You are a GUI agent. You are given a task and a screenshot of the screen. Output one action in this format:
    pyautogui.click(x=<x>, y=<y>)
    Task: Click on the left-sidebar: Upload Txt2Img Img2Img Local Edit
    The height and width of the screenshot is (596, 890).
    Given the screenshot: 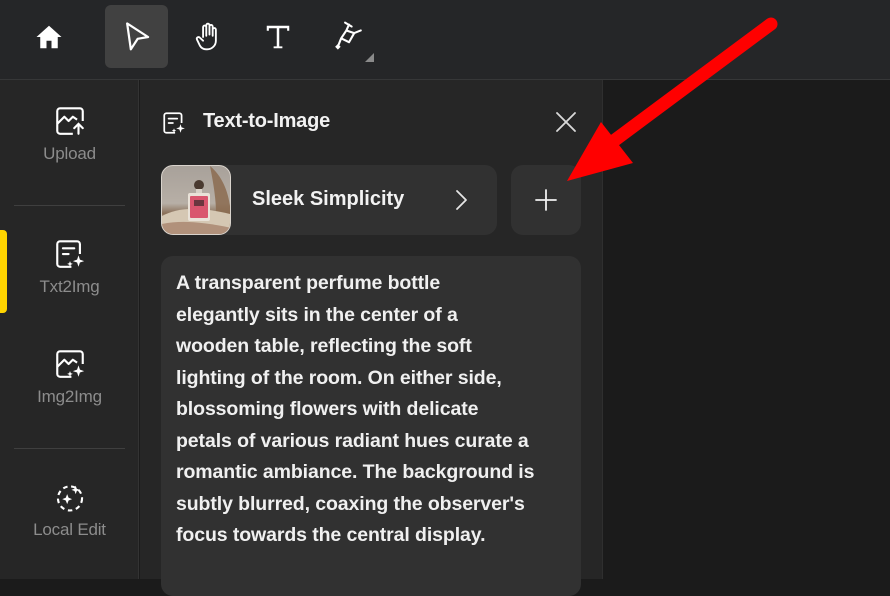 What is the action you would take?
    pyautogui.click(x=69, y=329)
    